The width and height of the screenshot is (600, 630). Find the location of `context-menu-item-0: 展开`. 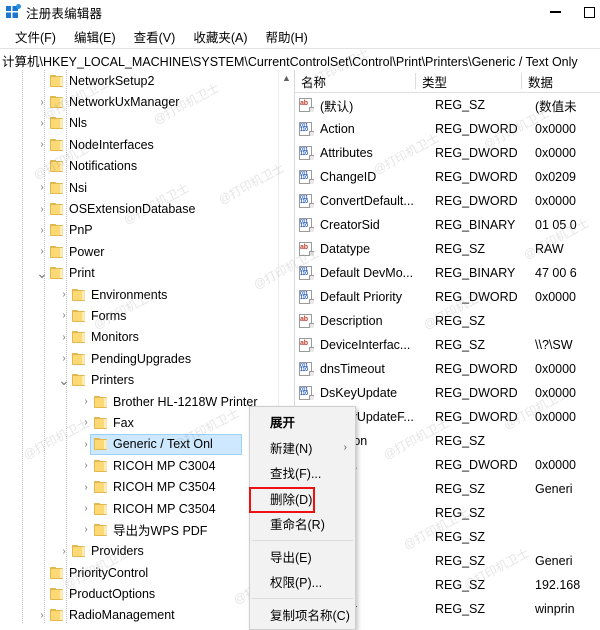

context-menu-item-0: 展开 is located at coordinates (302, 422).